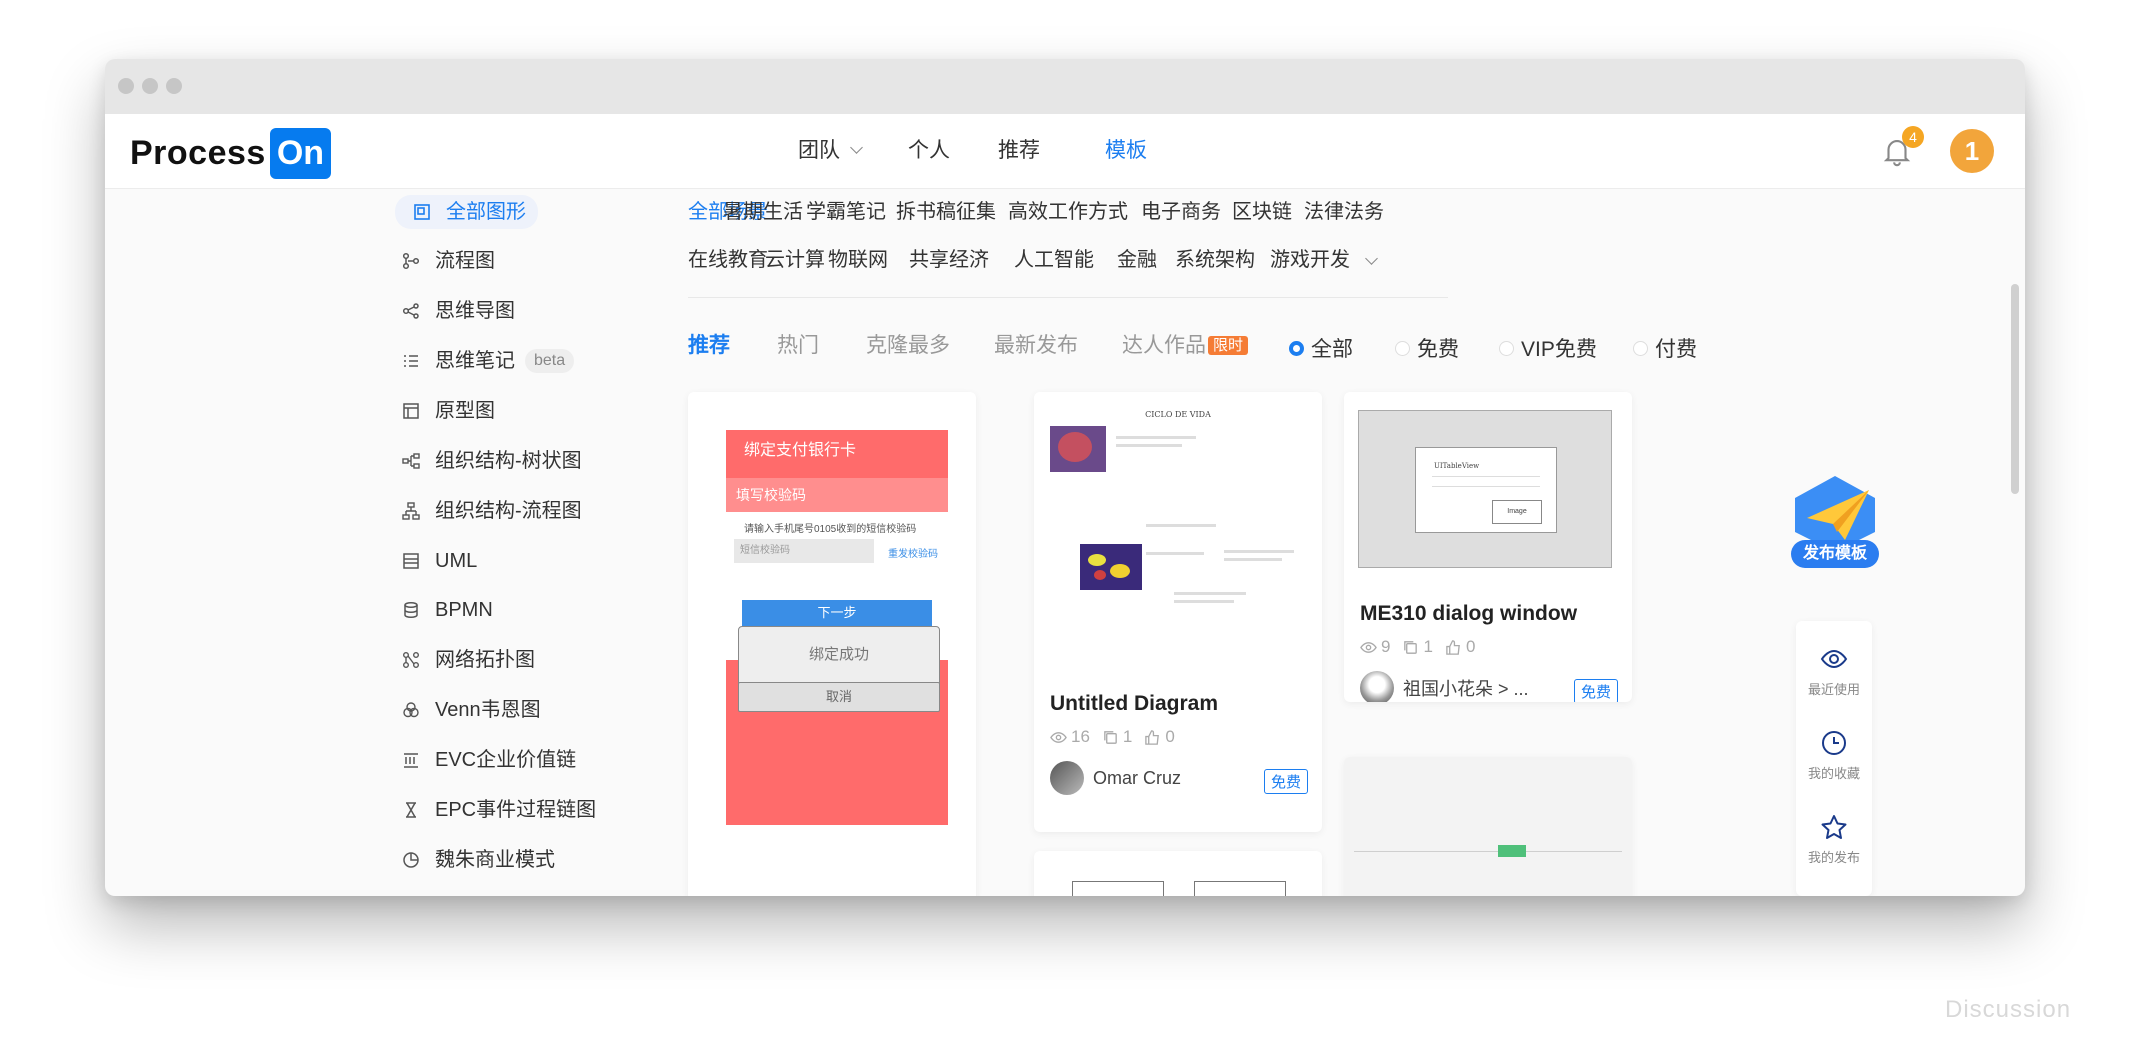 The width and height of the screenshot is (2130, 1045). What do you see at coordinates (466, 710) in the screenshot?
I see `sidebar-item-venn: Venn韦恩图` at bounding box center [466, 710].